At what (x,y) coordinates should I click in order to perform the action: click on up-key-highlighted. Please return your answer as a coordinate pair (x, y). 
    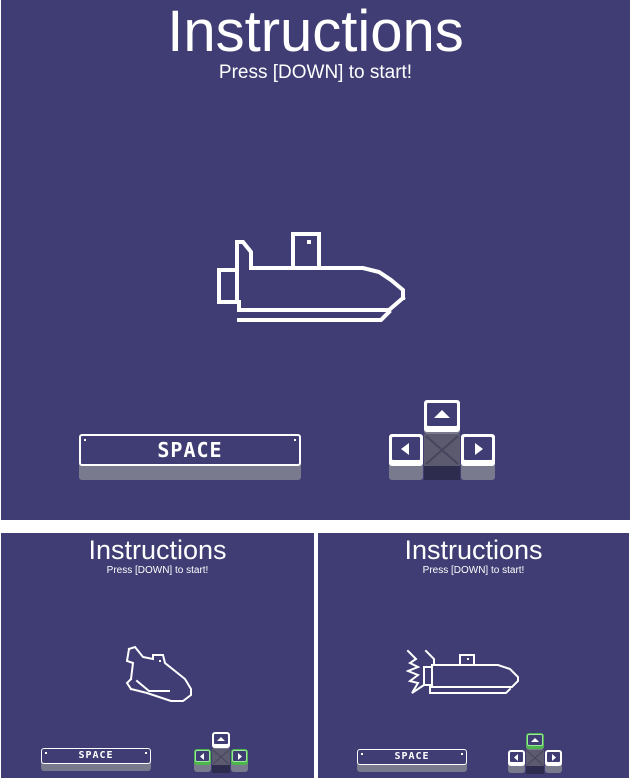
    Looking at the image, I should click on (535, 741).